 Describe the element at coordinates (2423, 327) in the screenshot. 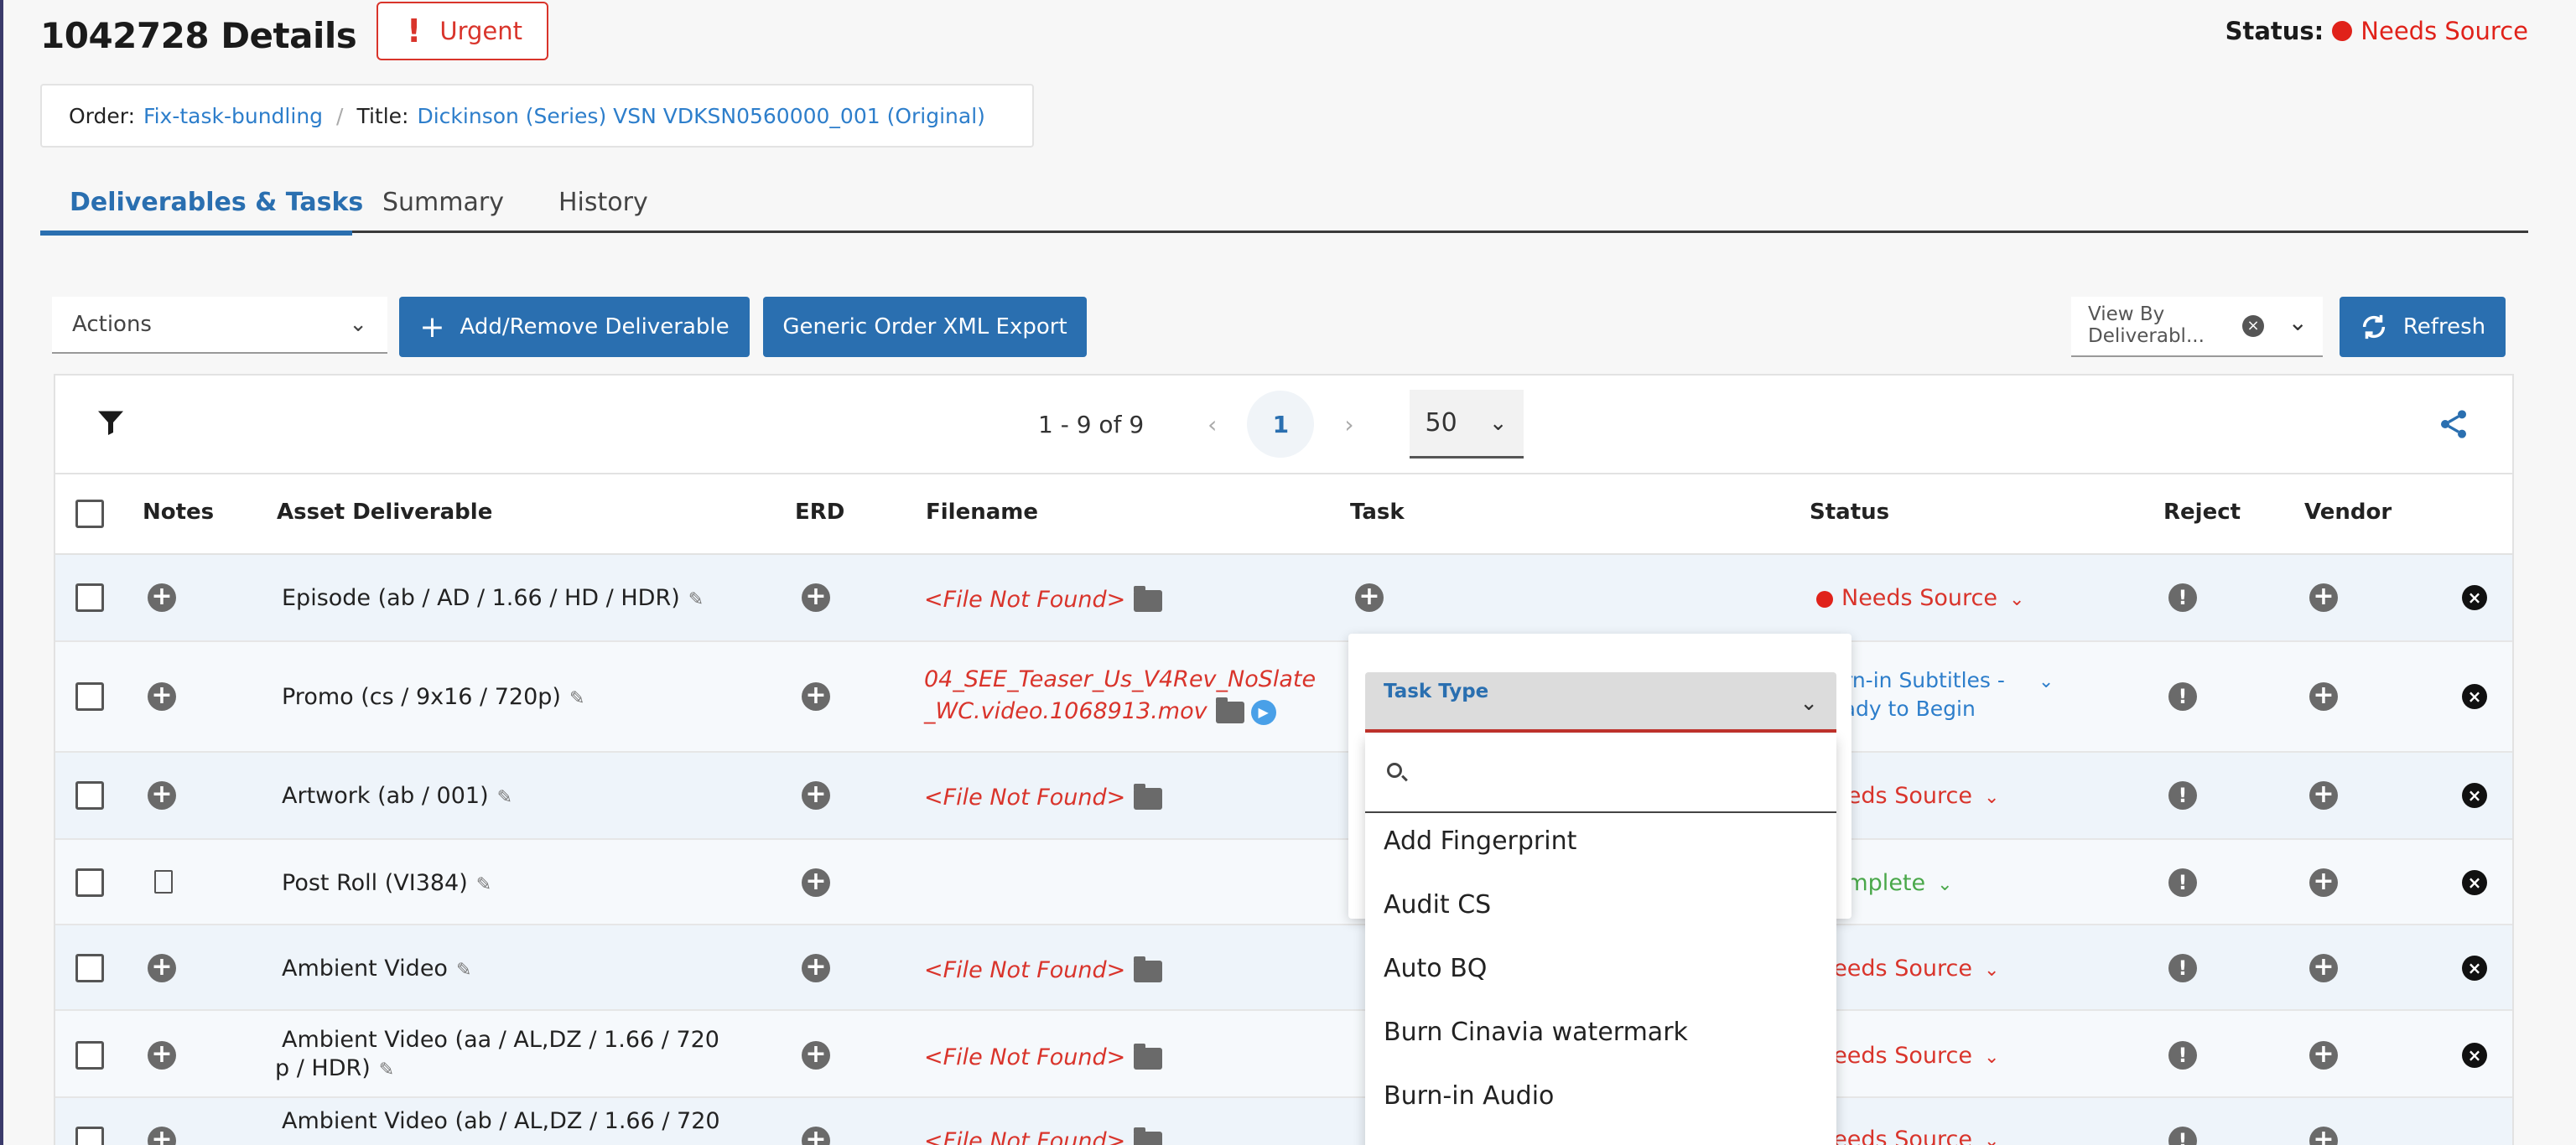

I see `refresh-button: Refresh` at that location.